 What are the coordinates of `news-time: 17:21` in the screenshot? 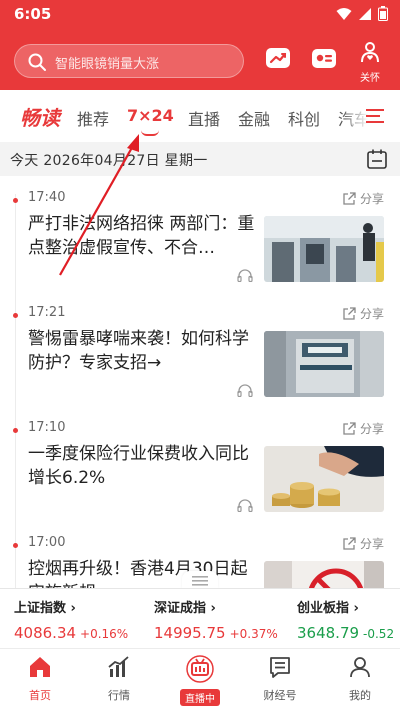 It's located at (47, 312).